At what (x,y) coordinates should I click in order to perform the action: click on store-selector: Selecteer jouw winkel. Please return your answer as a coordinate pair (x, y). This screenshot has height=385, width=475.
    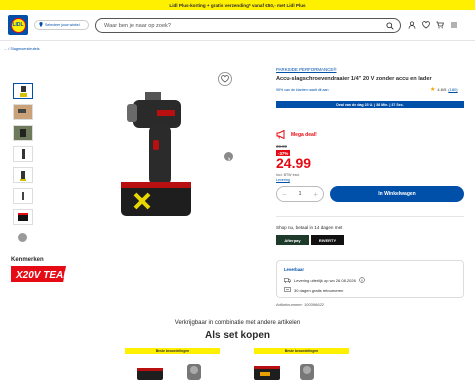
    Looking at the image, I should click on (61, 25).